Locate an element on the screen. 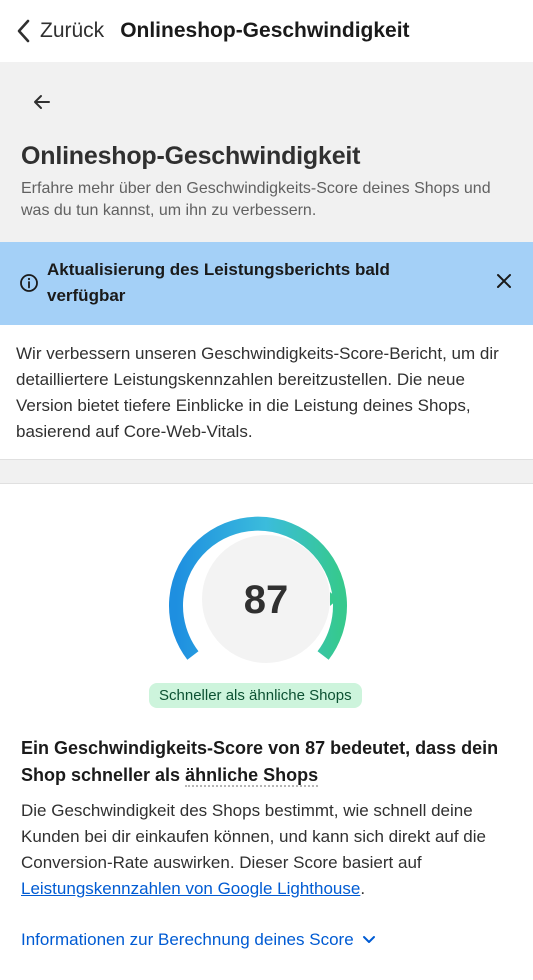 This screenshot has height=980, width=533. chevron-left-icon is located at coordinates (24, 31).